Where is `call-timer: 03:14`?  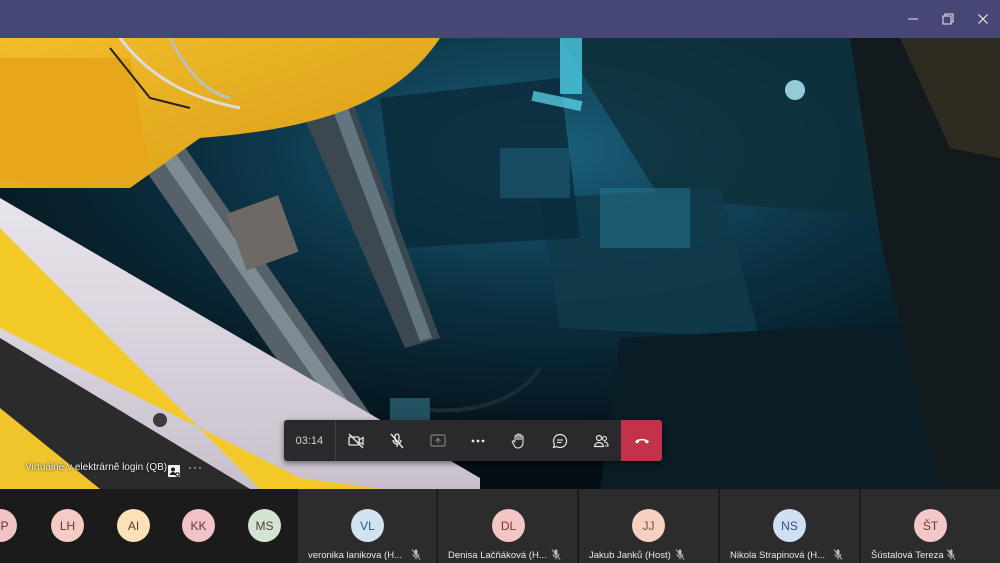
call-timer: 03:14 is located at coordinates (310, 440).